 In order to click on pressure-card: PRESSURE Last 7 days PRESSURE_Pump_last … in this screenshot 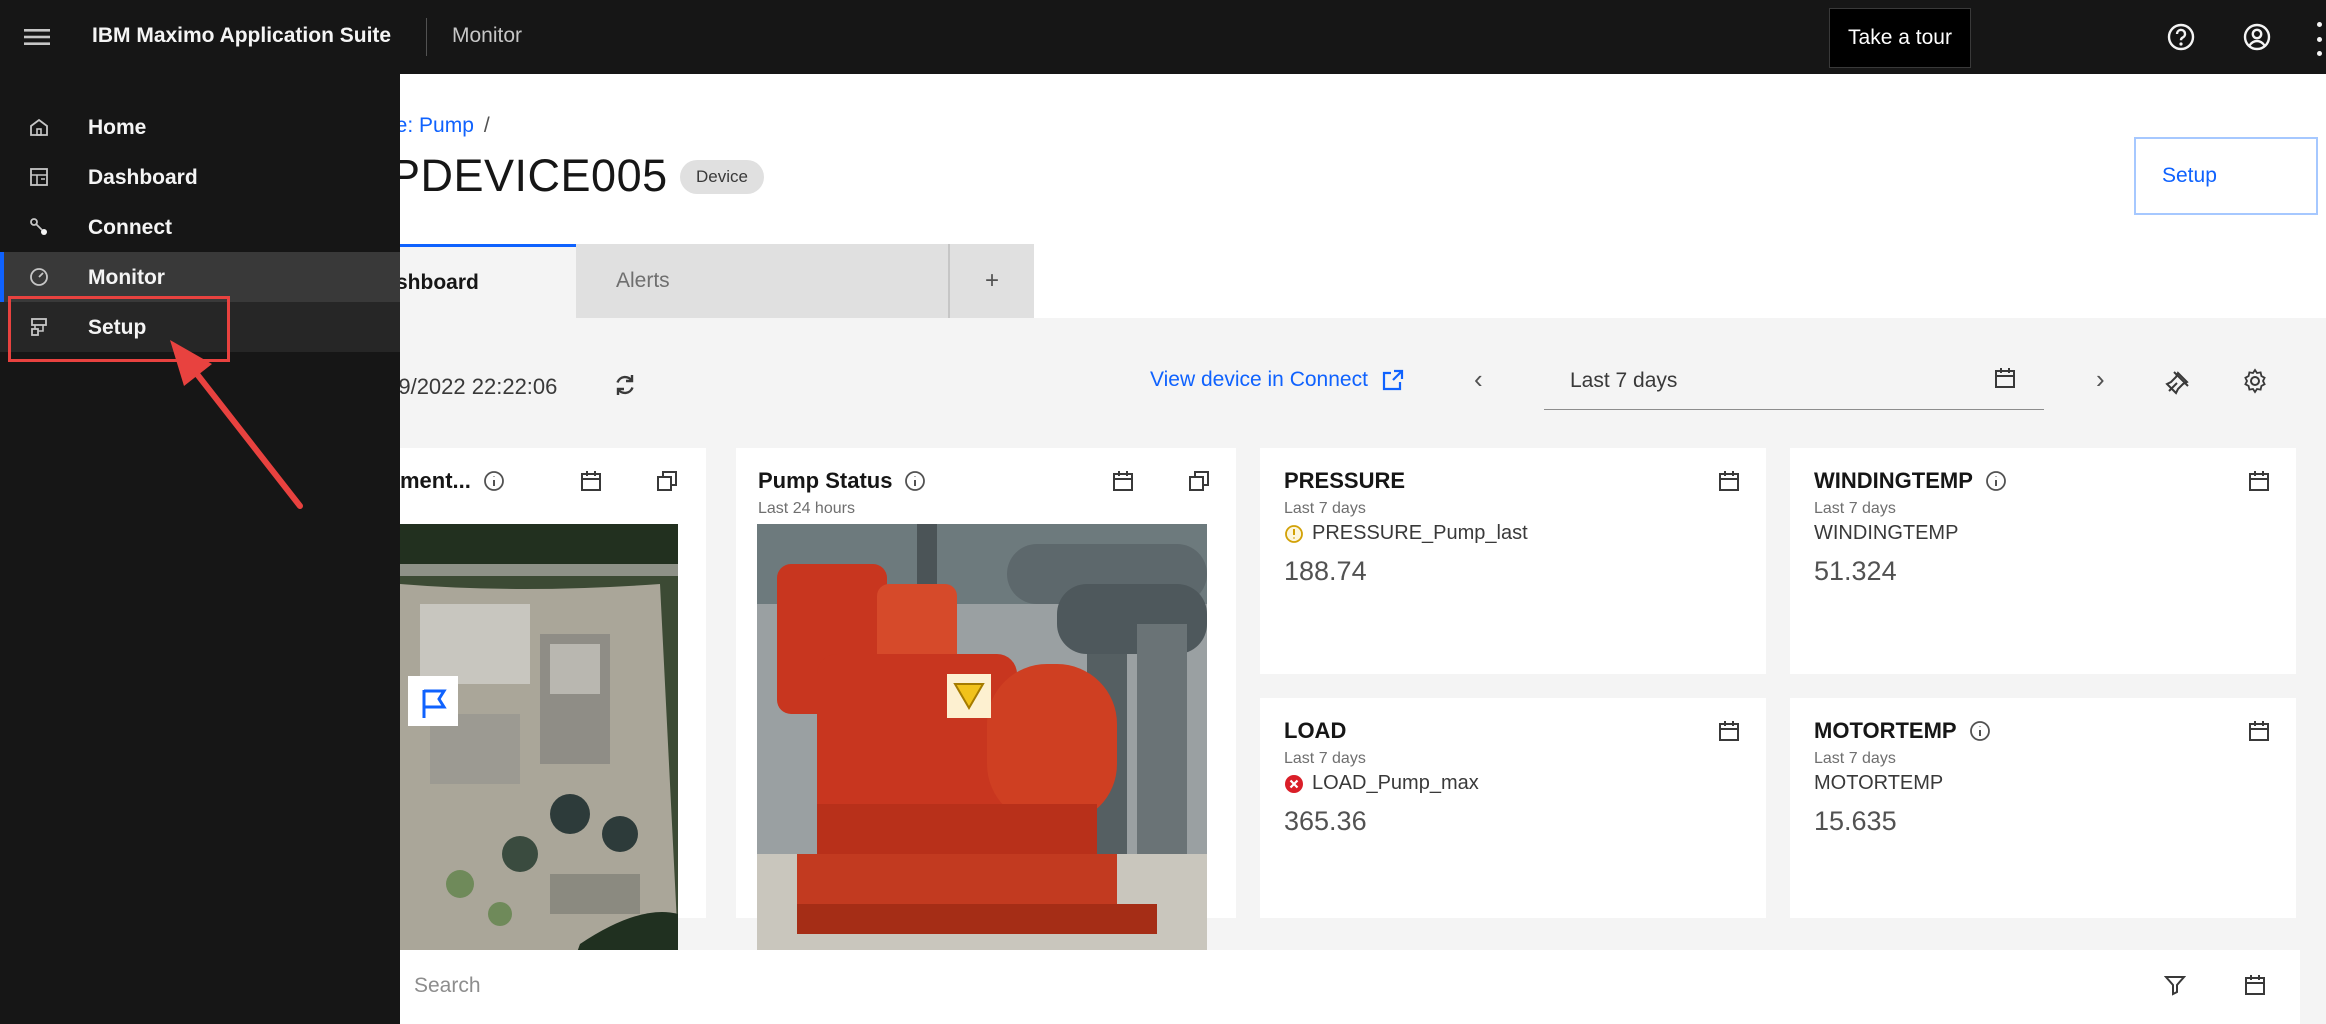, I will do `click(1513, 561)`.